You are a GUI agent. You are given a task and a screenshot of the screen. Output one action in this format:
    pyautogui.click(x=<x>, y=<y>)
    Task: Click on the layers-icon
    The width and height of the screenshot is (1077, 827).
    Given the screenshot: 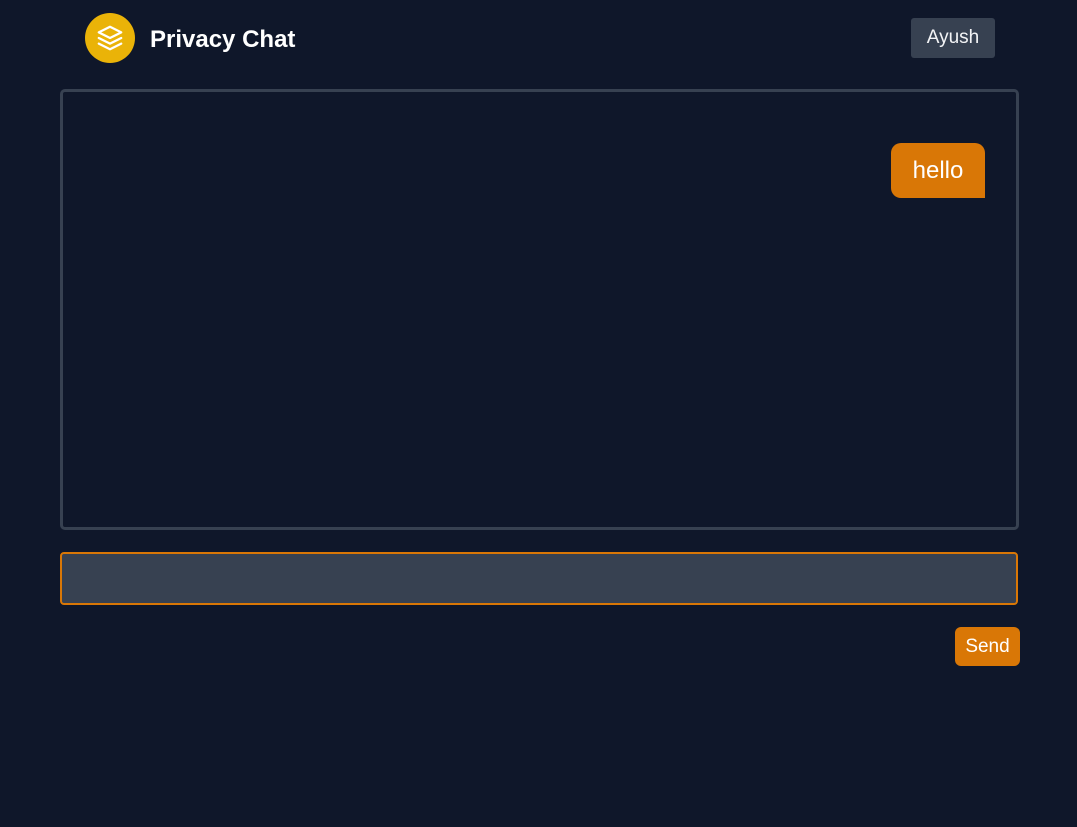 What is the action you would take?
    pyautogui.click(x=110, y=38)
    